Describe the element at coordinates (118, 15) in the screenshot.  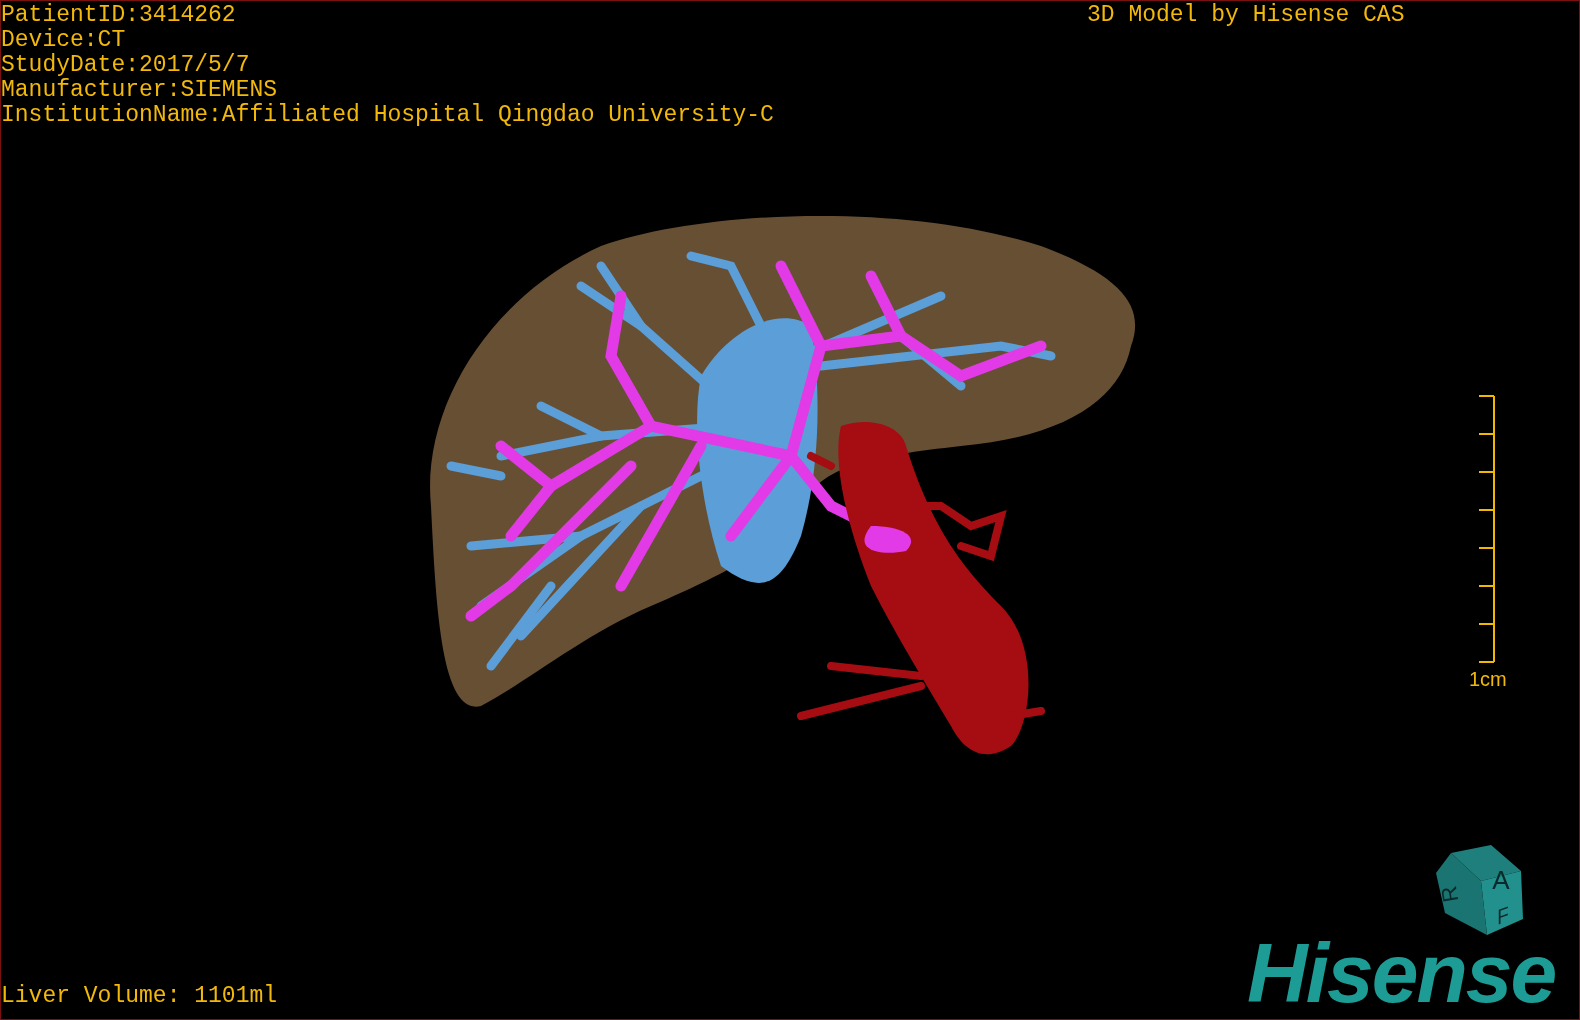
I see `study-info-text: PatientID:3414262` at that location.